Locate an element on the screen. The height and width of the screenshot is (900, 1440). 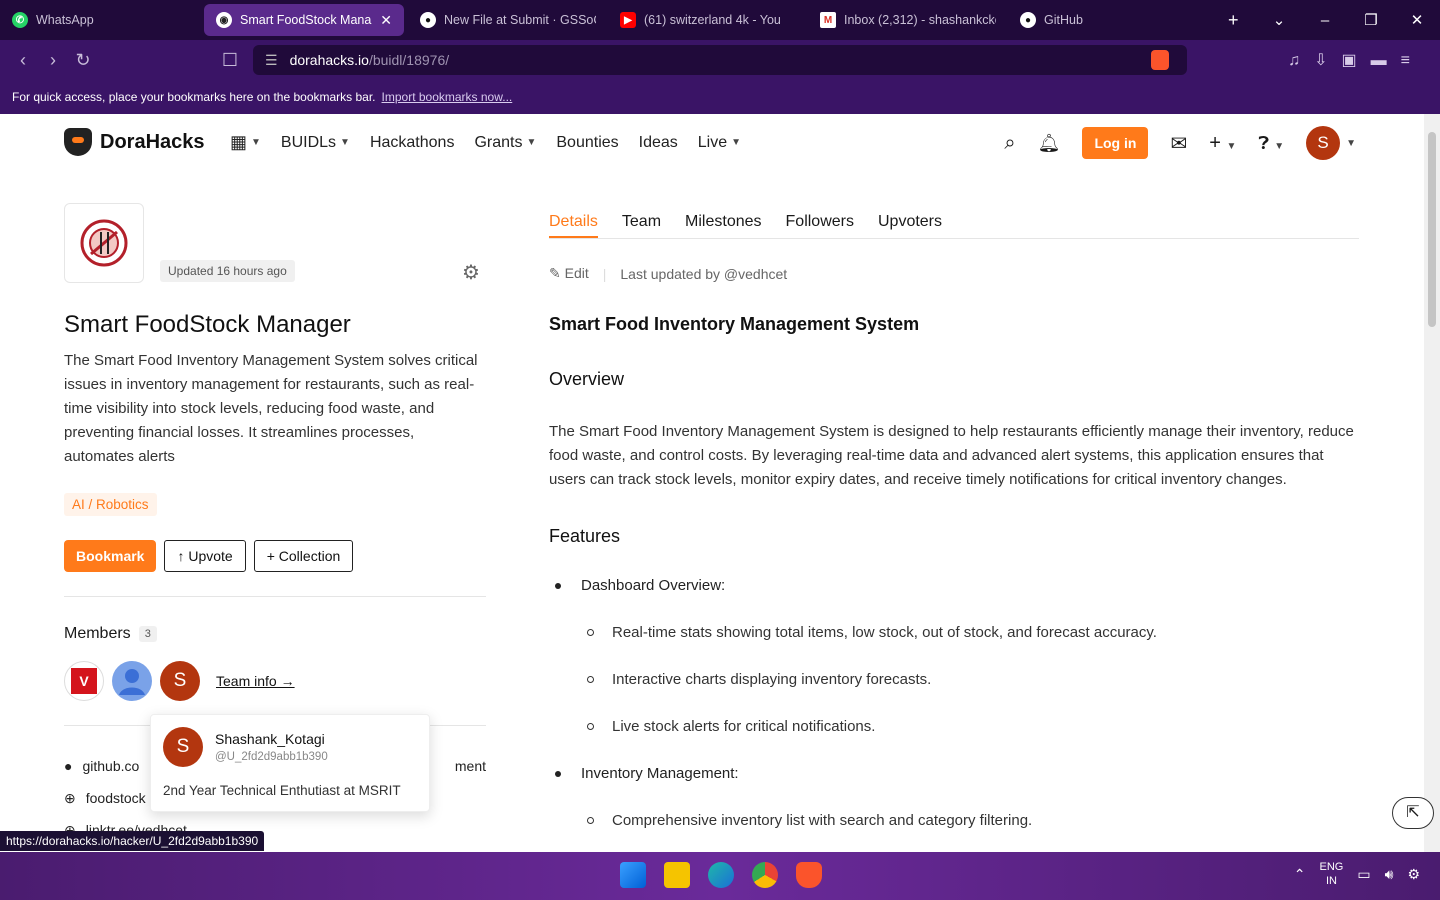
tab-team: Team is located at coordinates (641, 220).